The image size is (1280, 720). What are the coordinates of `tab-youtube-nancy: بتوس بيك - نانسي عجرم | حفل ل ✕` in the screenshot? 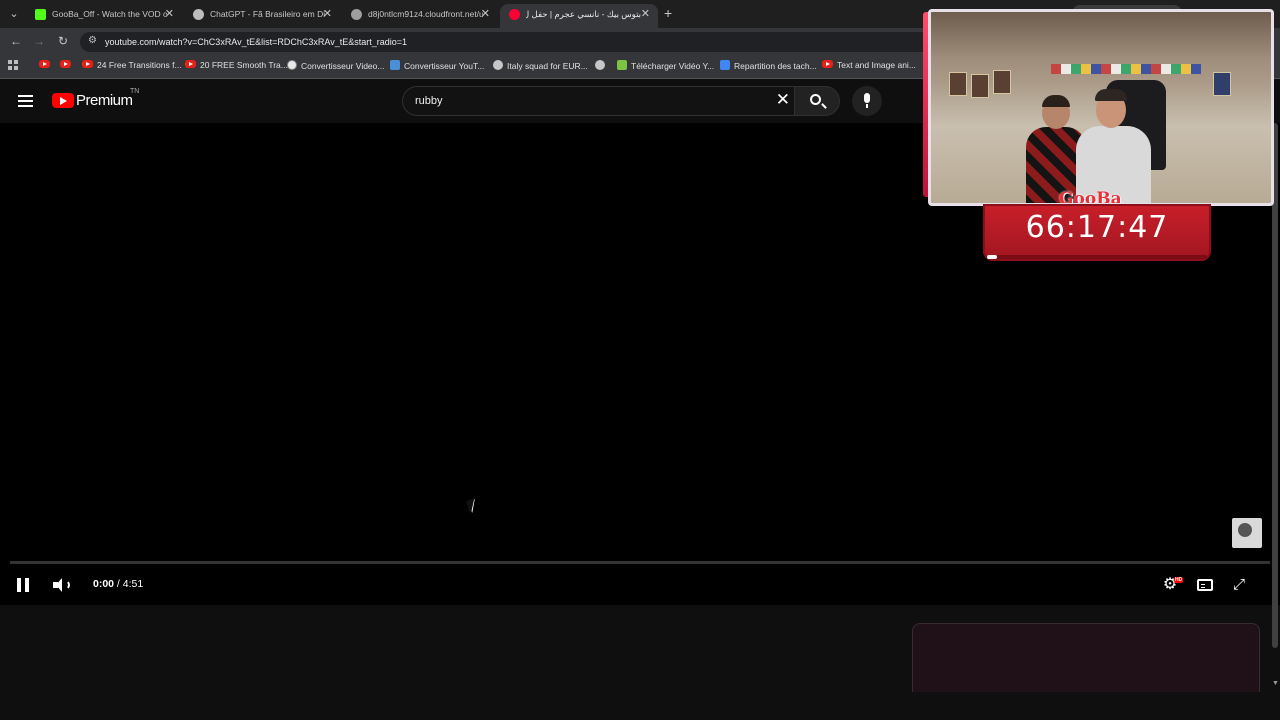 It's located at (579, 16).